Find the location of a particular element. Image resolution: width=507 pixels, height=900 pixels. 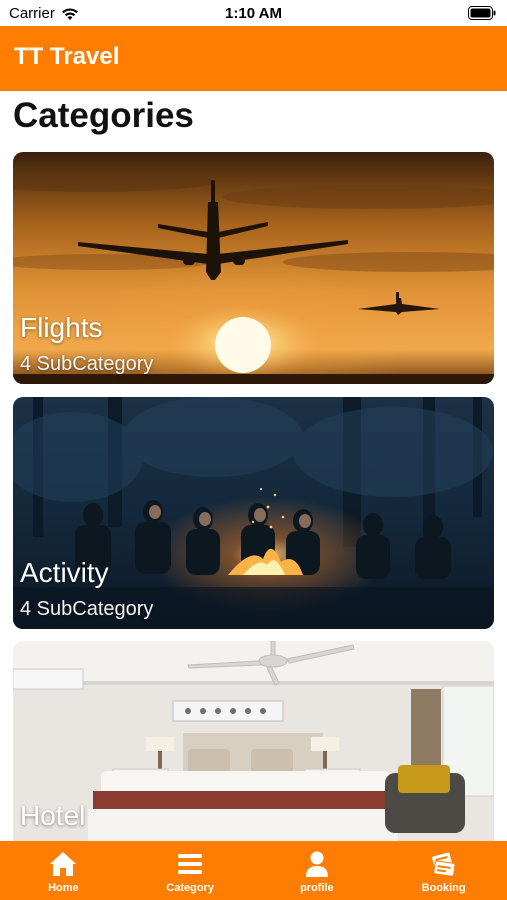

nav-label: Category is located at coordinates (190, 888).